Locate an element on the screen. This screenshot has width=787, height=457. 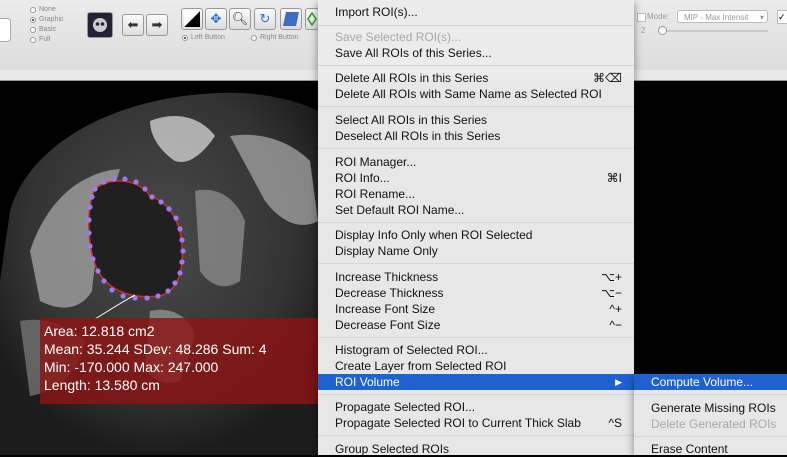
menu-item-label: Delete All ROIs in this Series is located at coordinates (412, 78).